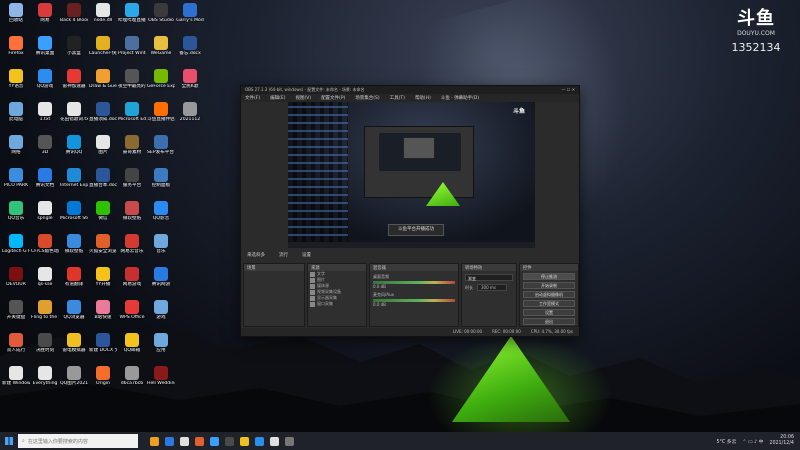 The height and width of the screenshot is (450, 800). What do you see at coordinates (132, 182) in the screenshot?
I see `desktop-icon: 服务平台` at bounding box center [132, 182].